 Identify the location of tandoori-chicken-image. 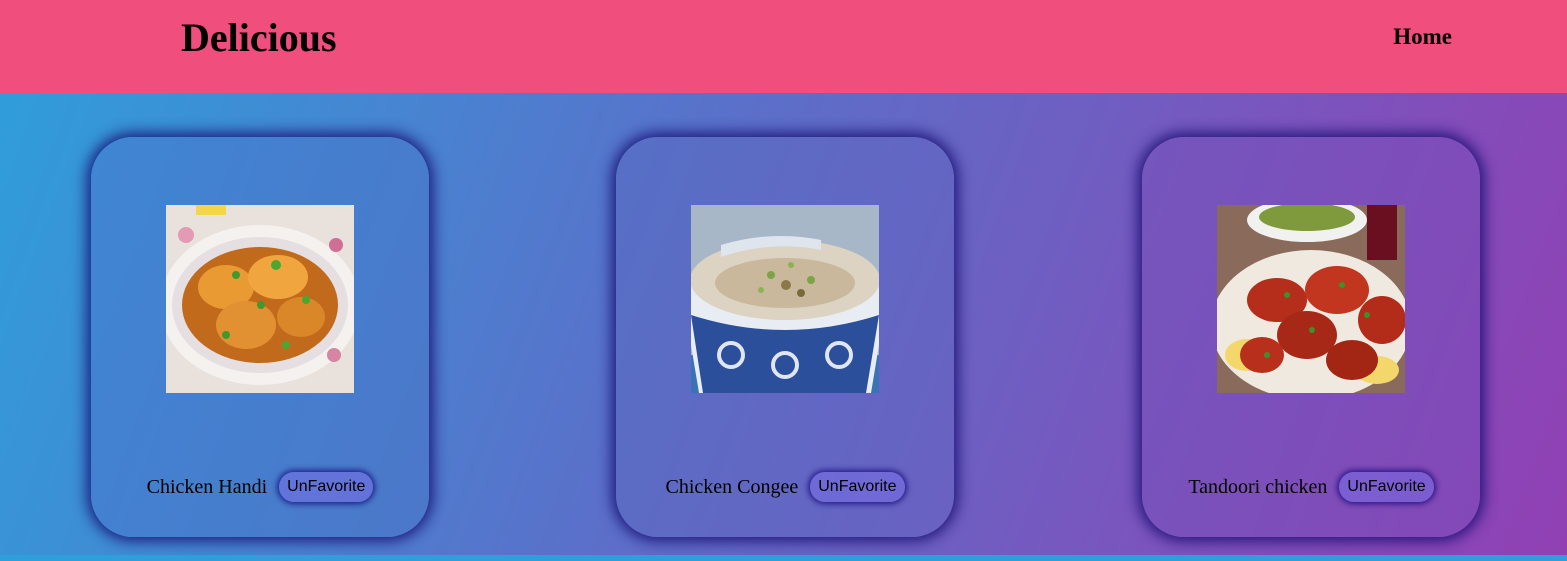
(1311, 299).